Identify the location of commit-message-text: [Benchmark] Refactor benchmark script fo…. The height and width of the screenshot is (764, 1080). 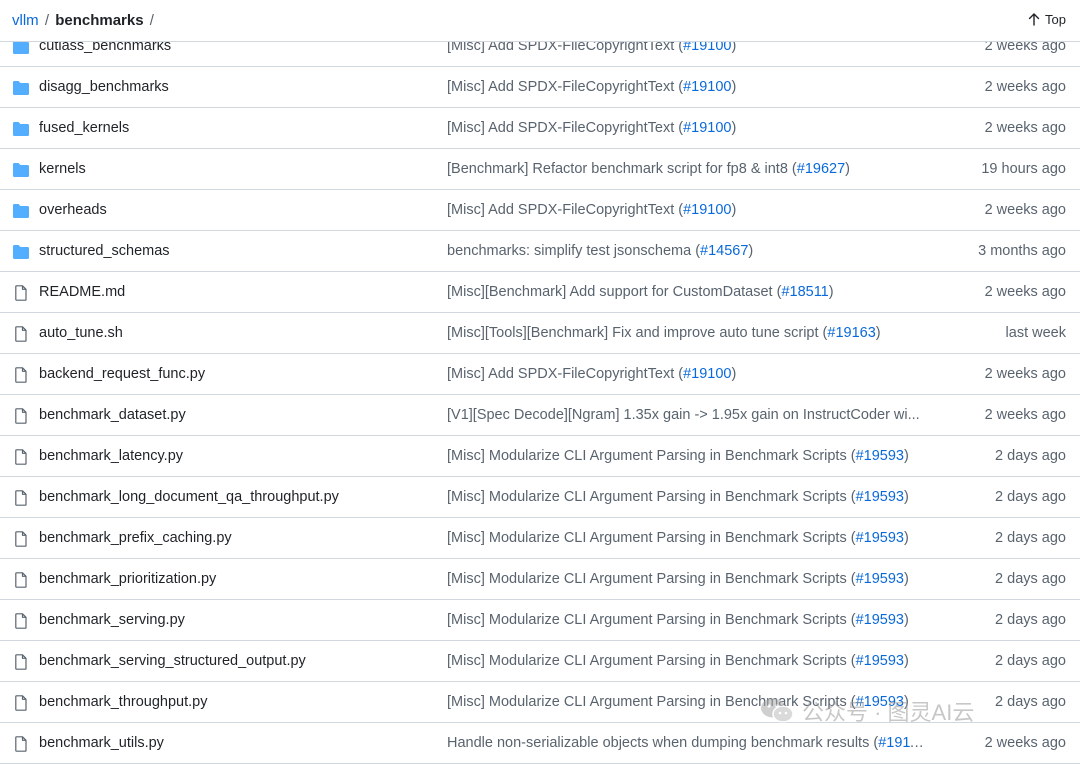
(622, 169).